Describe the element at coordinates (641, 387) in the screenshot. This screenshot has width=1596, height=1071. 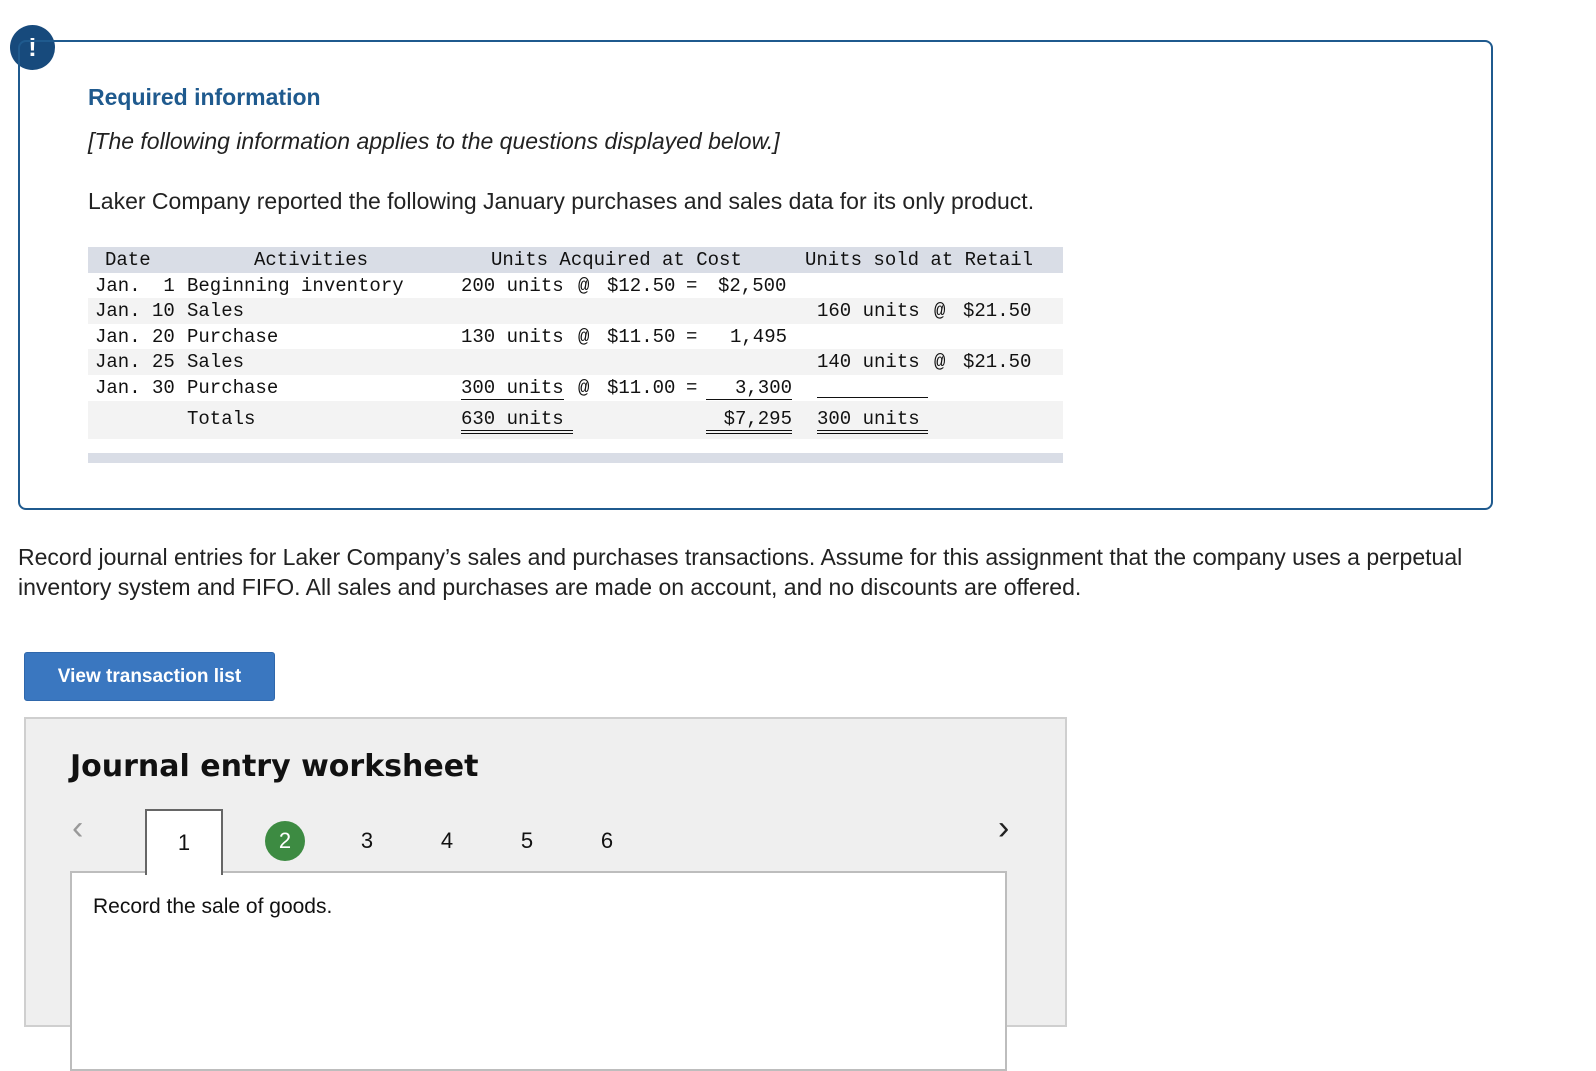
I see `row-acquired-cost: $11.00` at that location.